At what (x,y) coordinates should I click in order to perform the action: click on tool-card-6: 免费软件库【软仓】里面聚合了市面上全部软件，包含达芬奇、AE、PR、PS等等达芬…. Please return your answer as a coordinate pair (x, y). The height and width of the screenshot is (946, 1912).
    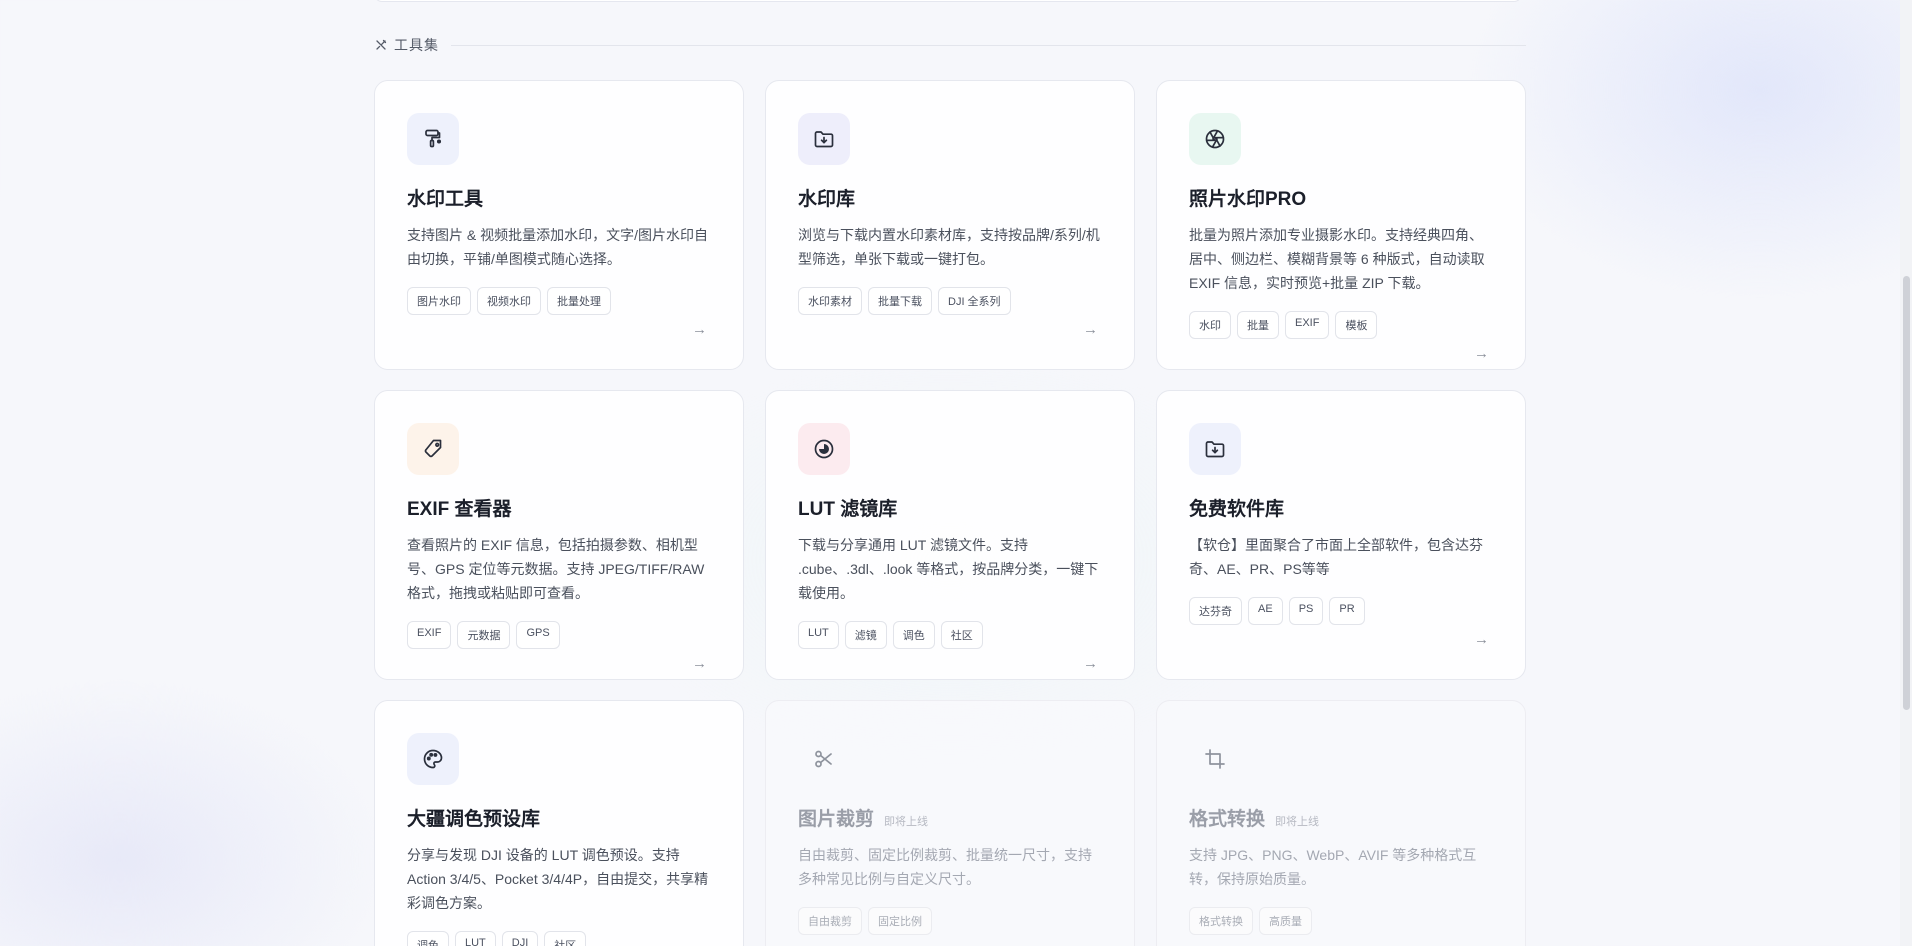
    Looking at the image, I should click on (1341, 535).